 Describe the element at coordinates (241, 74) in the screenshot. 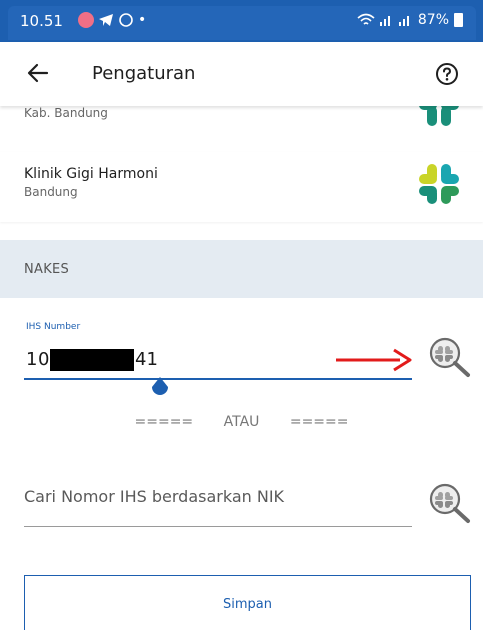

I see `app-bar: Pengaturan` at that location.